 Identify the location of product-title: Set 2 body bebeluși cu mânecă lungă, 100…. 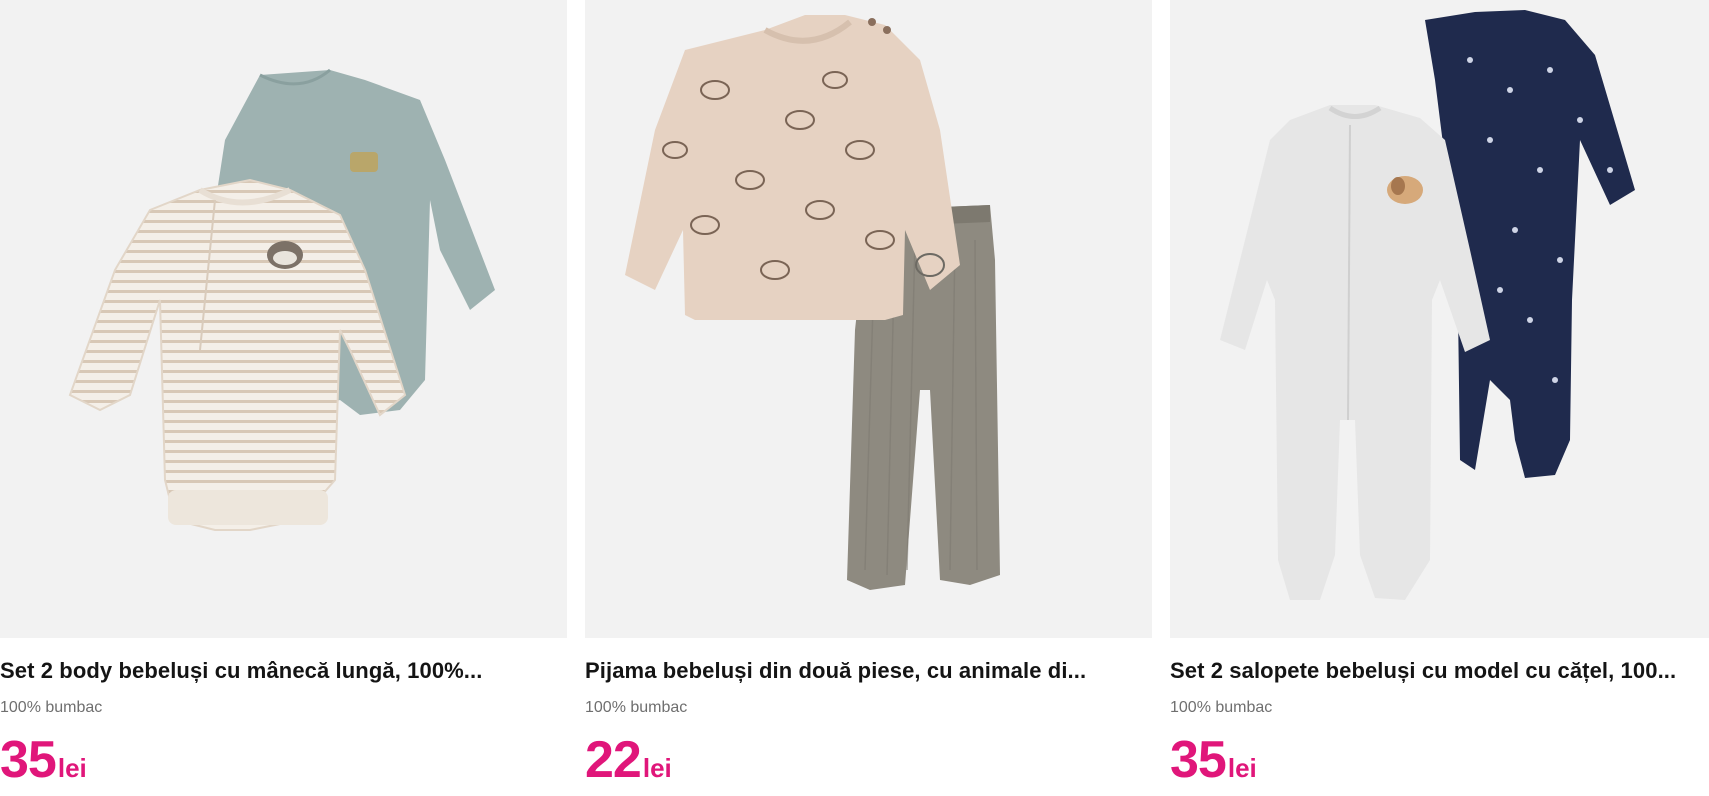
(277, 671).